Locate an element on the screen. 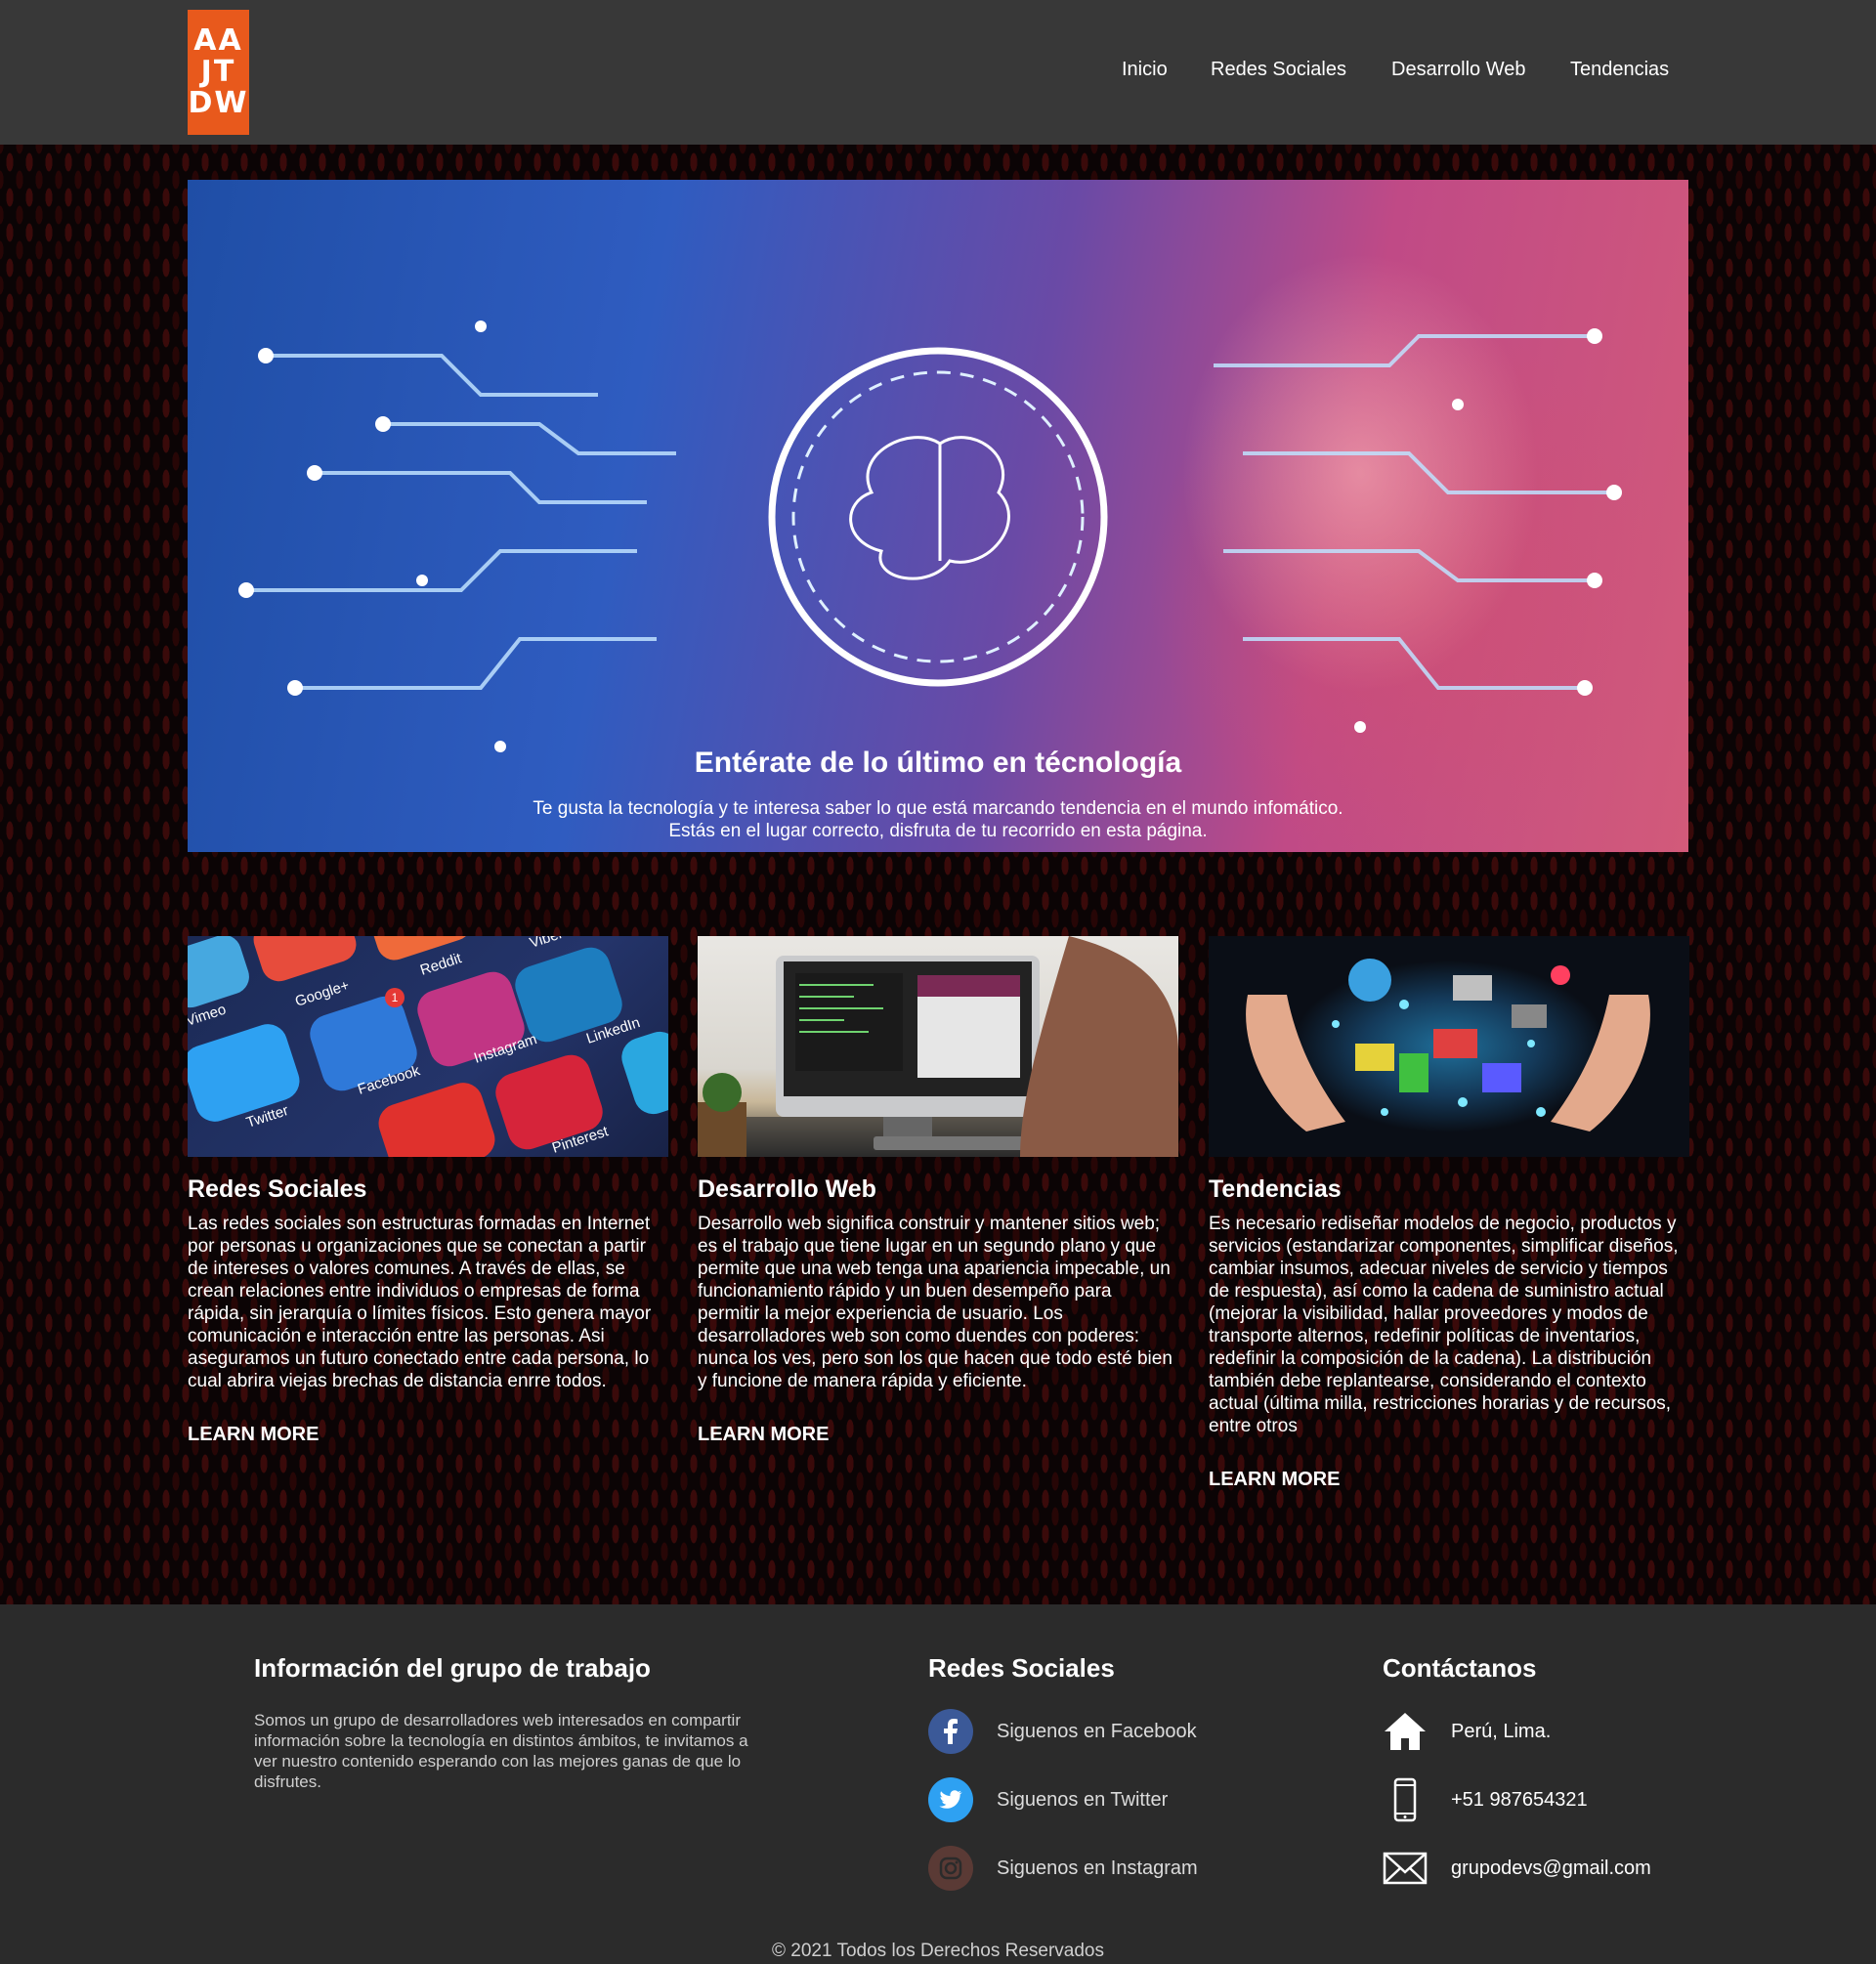 The height and width of the screenshot is (1964, 1876). social-link-instagram: Siguenos en Instagram is located at coordinates (1063, 1868).